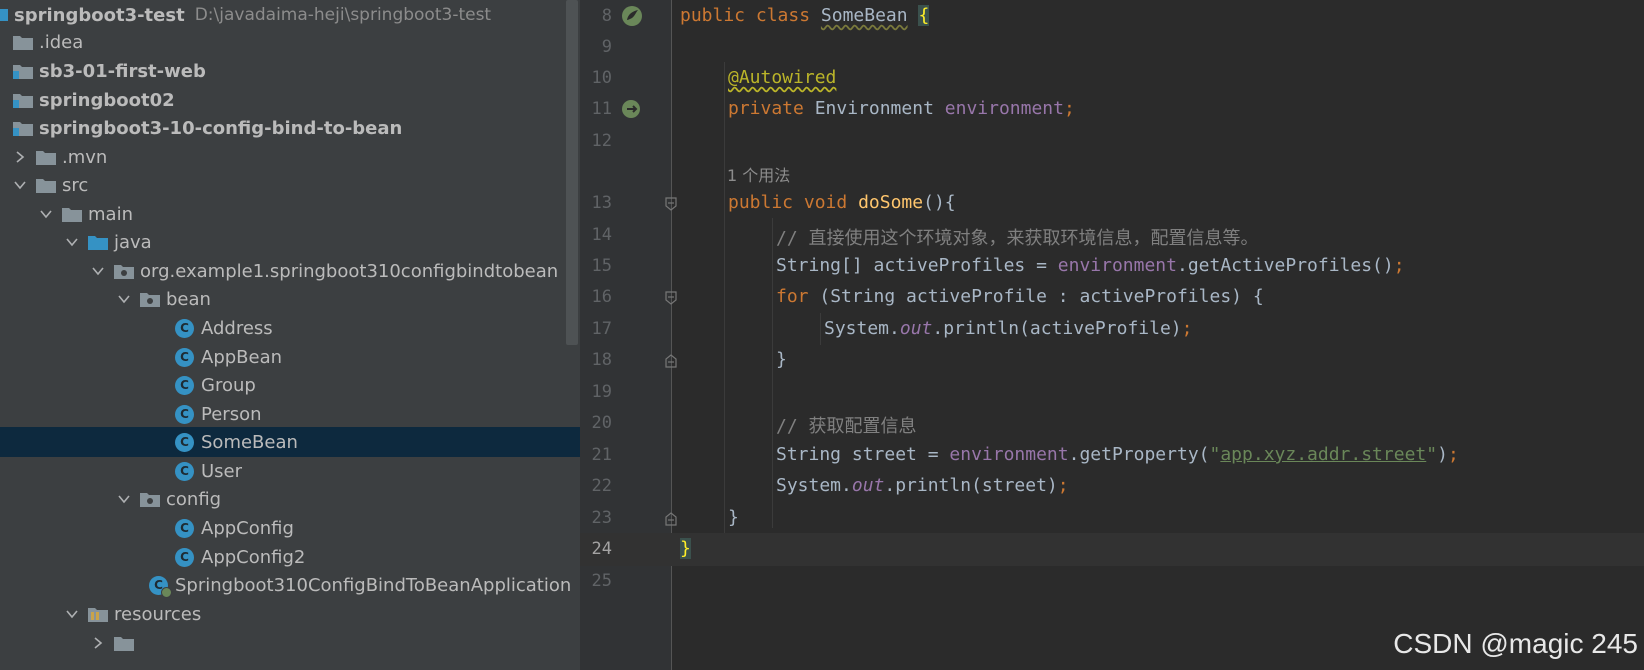 This screenshot has width=1644, height=670. What do you see at coordinates (75, 185) in the screenshot?
I see `tree-item-label: src` at bounding box center [75, 185].